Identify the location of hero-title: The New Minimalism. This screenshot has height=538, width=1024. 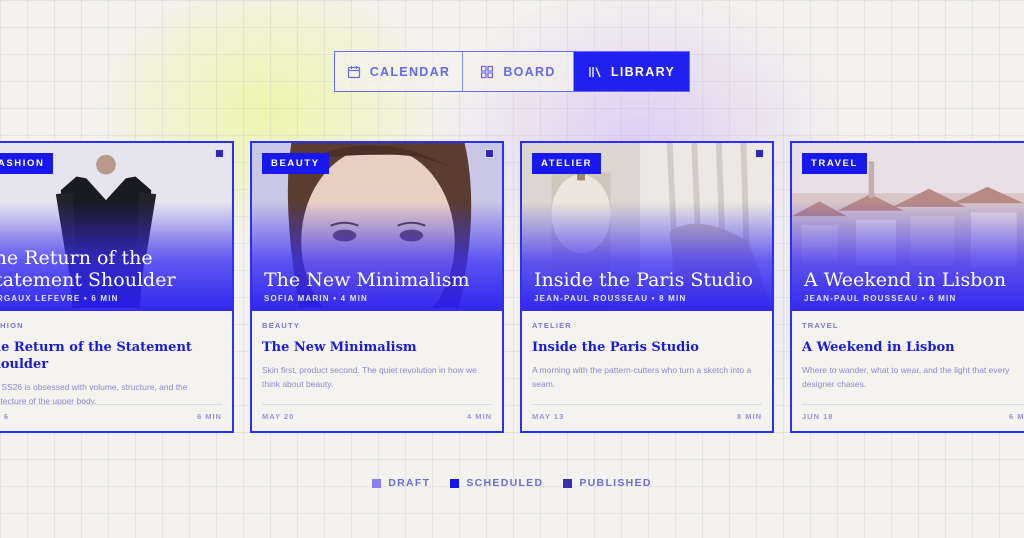
(367, 280).